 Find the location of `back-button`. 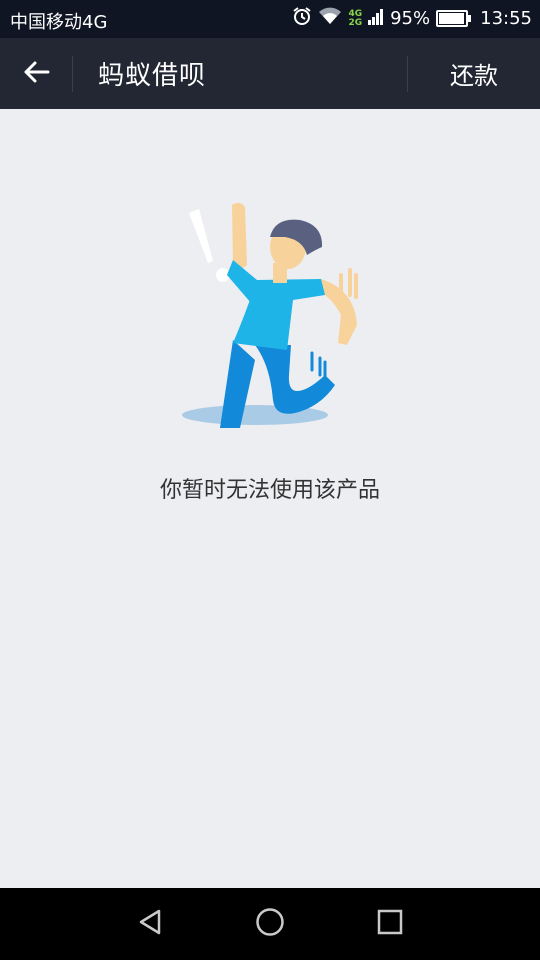

back-button is located at coordinates (36, 74).